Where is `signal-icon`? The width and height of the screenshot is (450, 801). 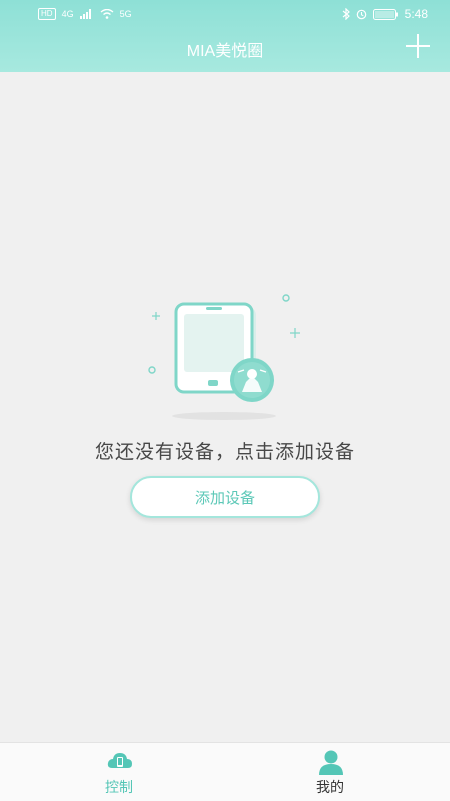 signal-icon is located at coordinates (85, 14).